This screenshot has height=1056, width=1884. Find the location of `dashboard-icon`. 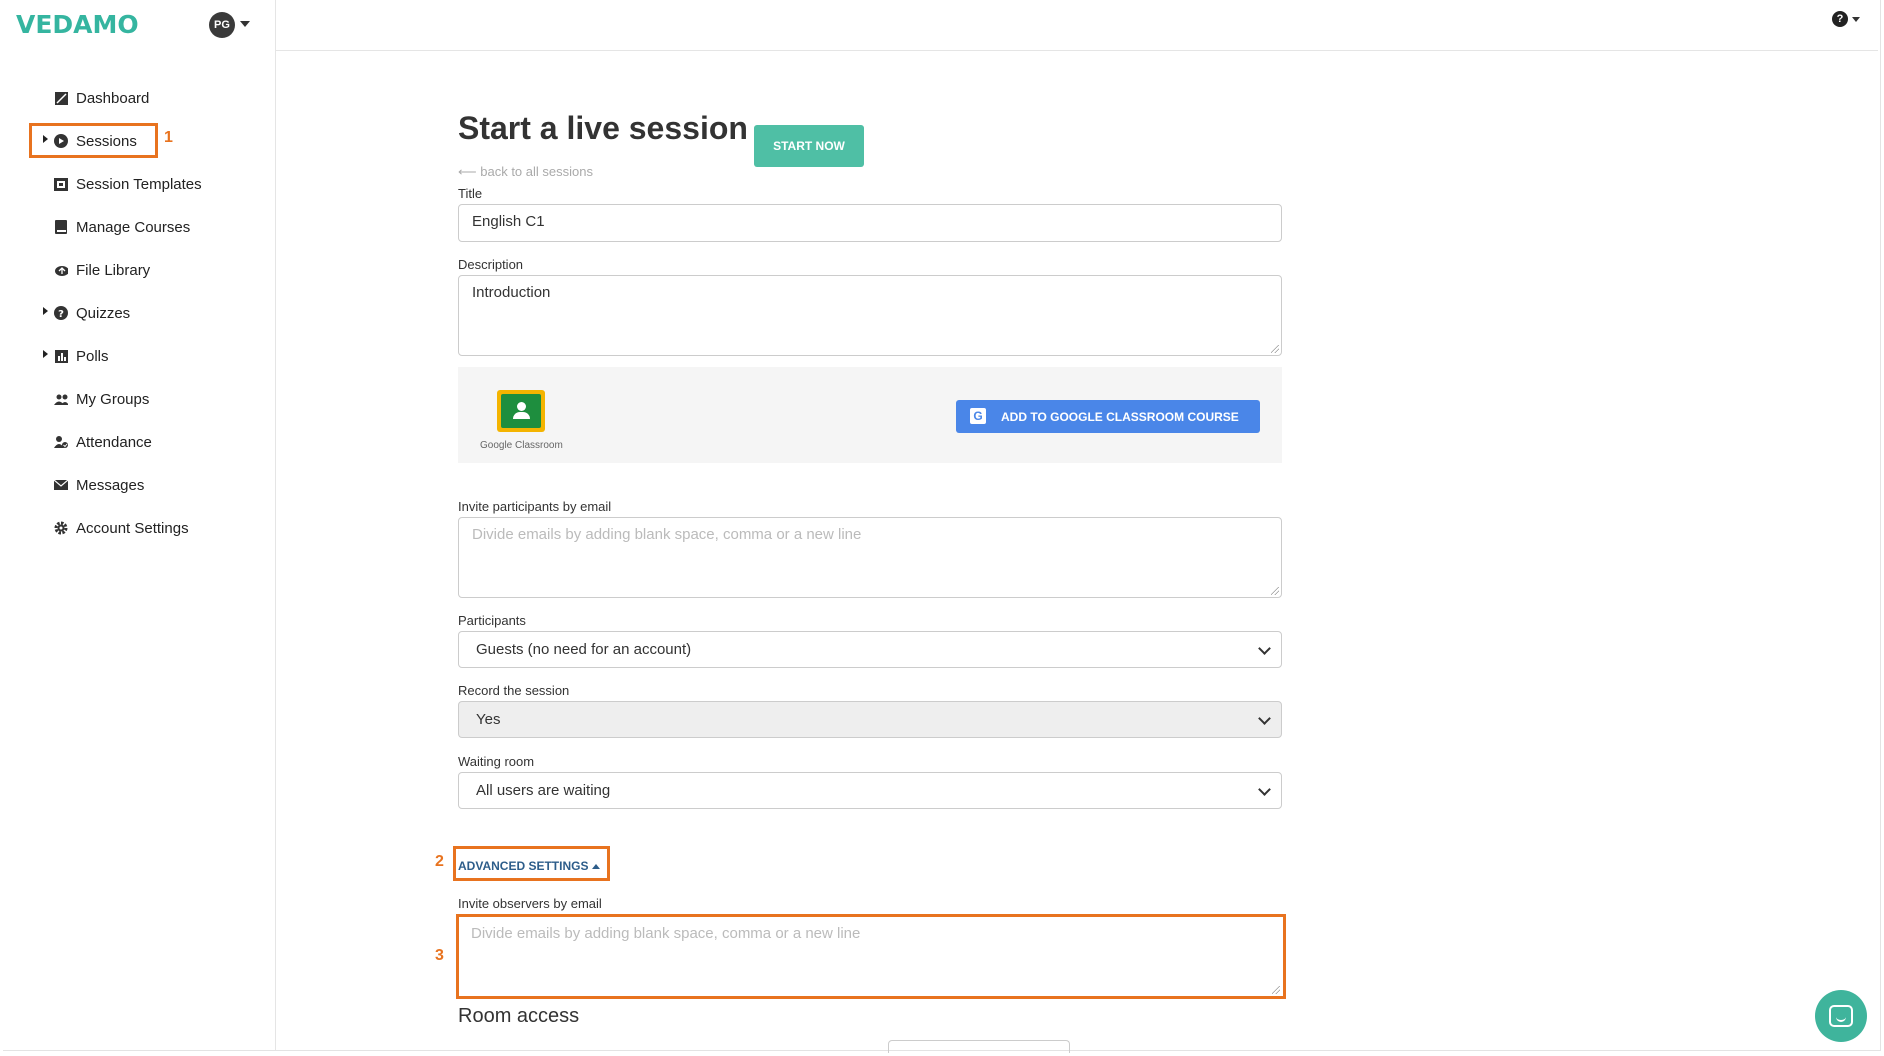

dashboard-icon is located at coordinates (61, 98).